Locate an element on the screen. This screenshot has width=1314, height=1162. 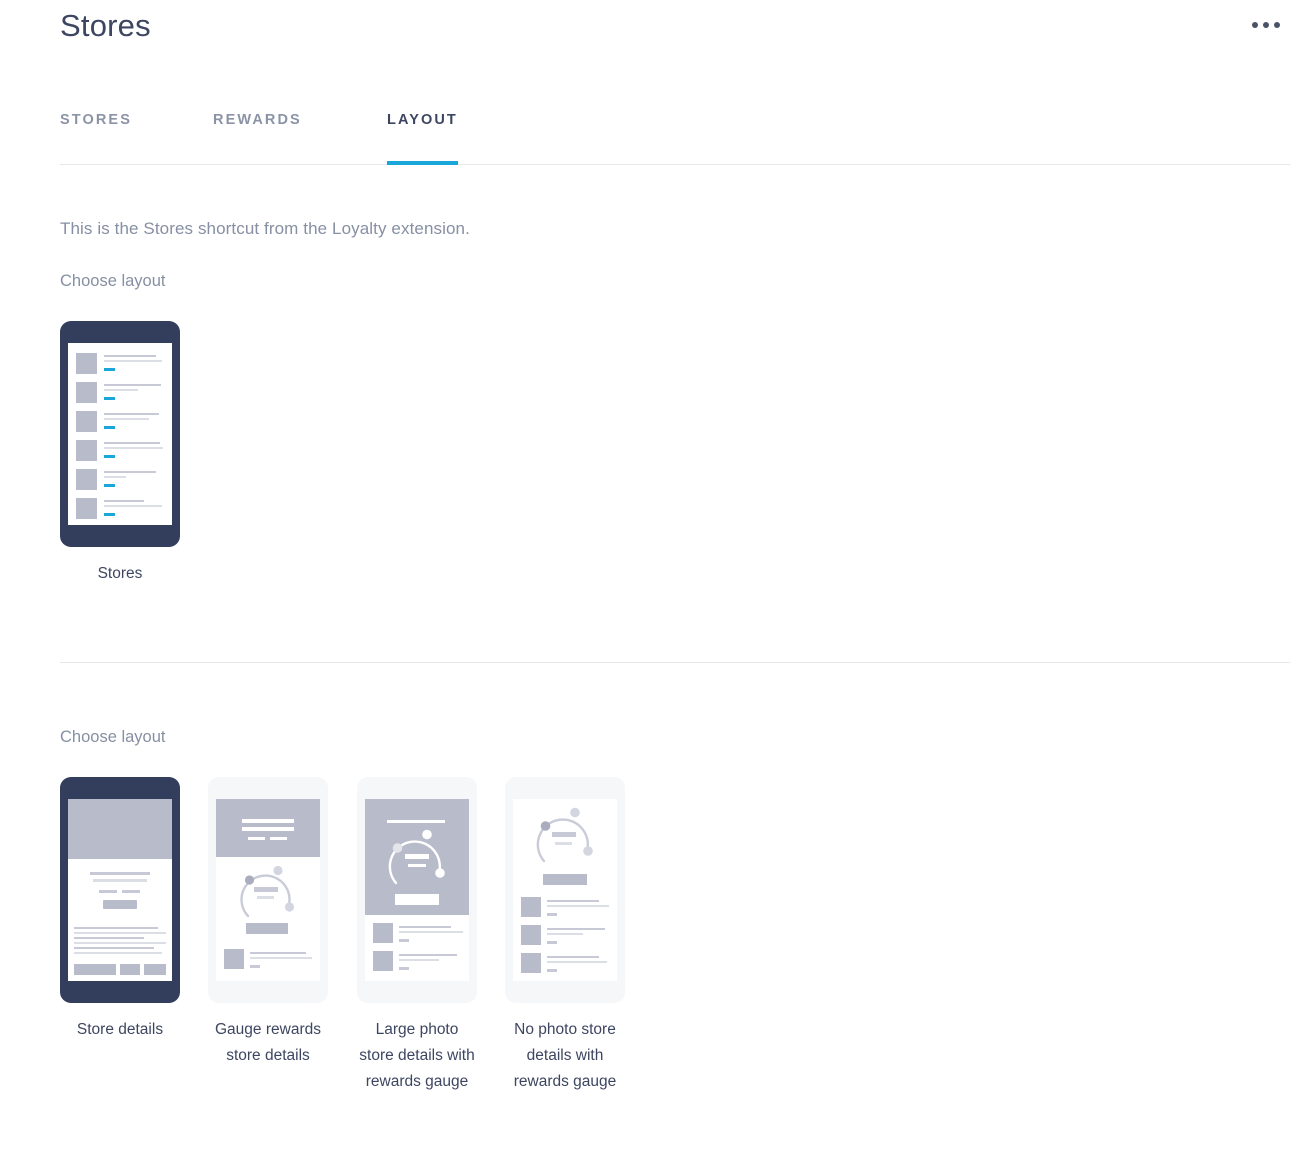
tab-bar: STORES REWARDS LAYOUT is located at coordinates (675, 138).